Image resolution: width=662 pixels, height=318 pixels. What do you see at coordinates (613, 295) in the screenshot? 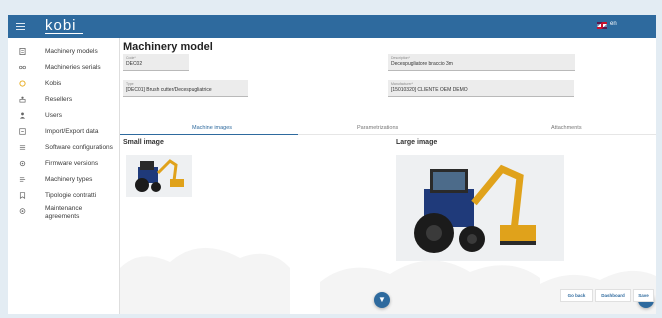
I see `dashboard-button: Dashboard` at bounding box center [613, 295].